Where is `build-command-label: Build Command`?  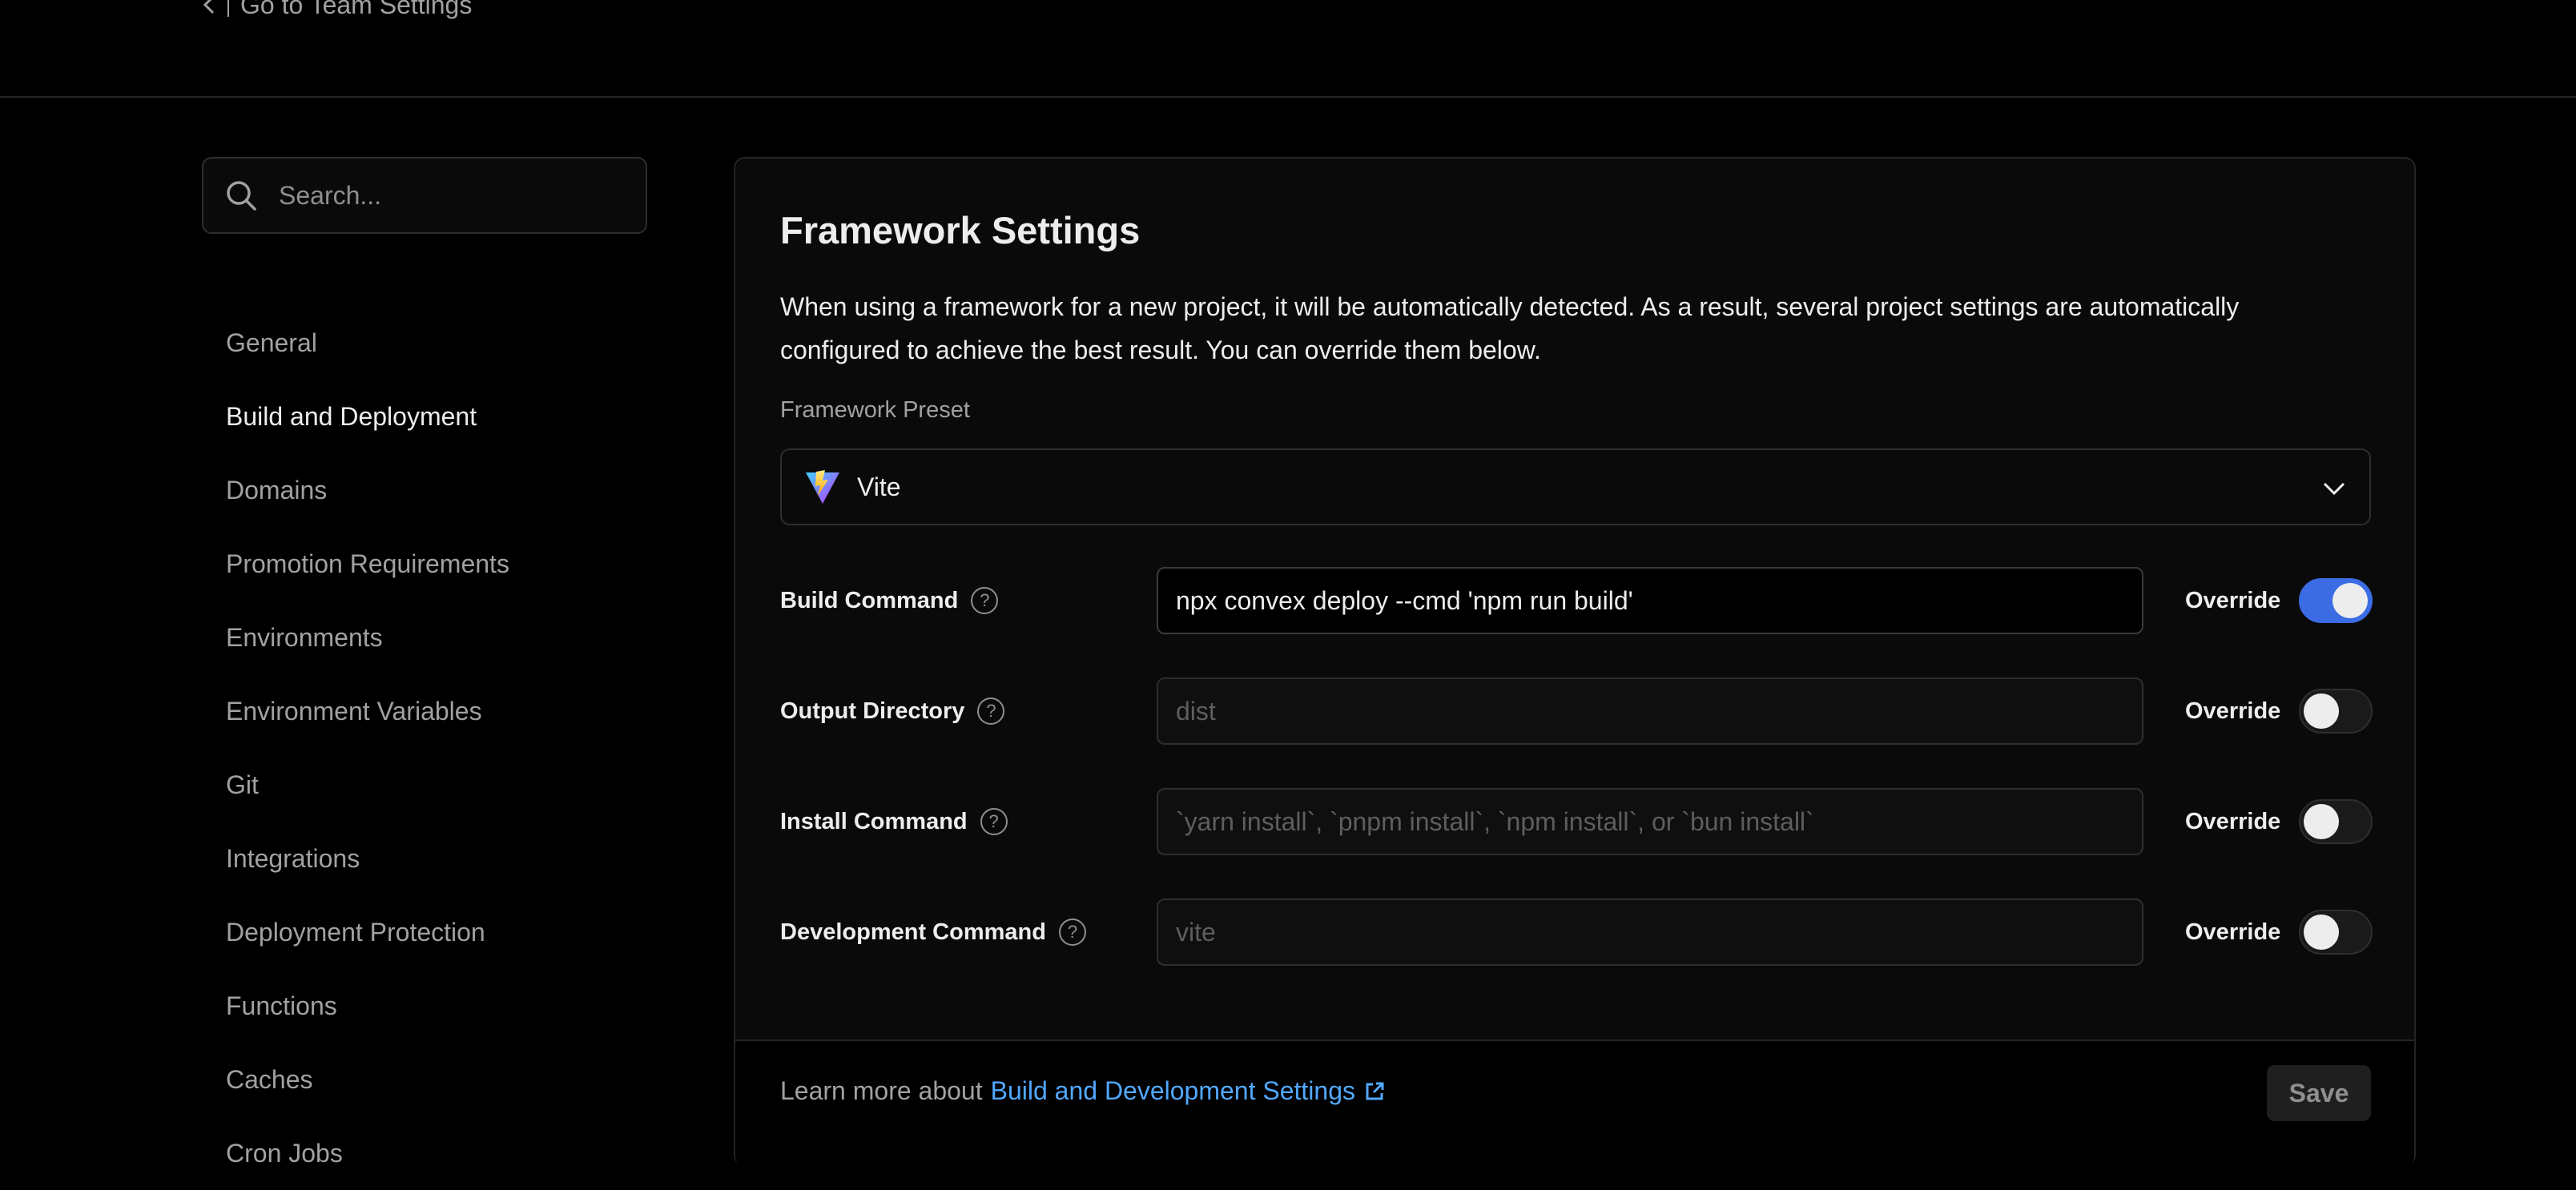 build-command-label: Build Command is located at coordinates (870, 600).